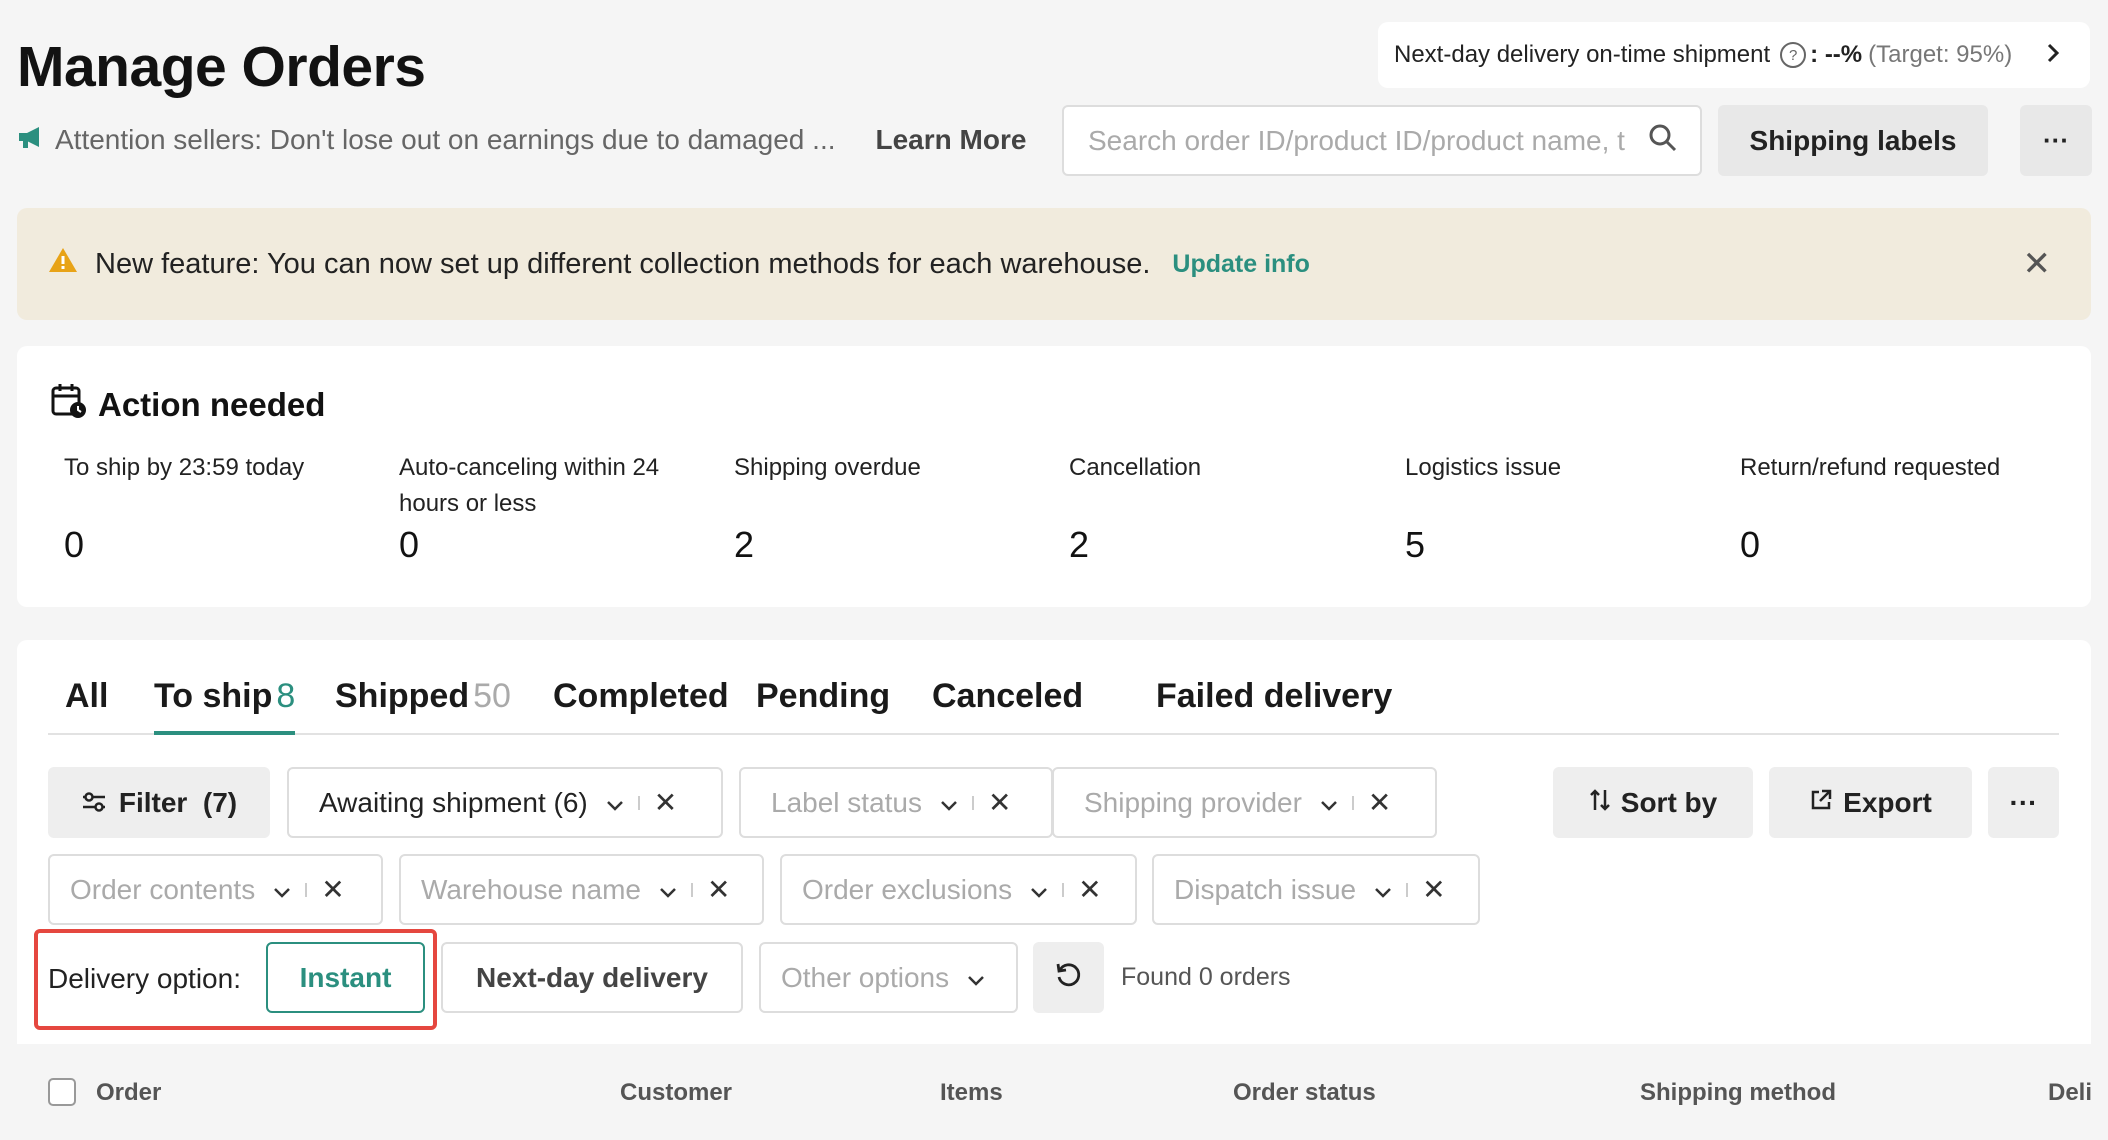 This screenshot has height=1140, width=2108. What do you see at coordinates (212, 404) in the screenshot?
I see `action-needed-title: Action needed` at bounding box center [212, 404].